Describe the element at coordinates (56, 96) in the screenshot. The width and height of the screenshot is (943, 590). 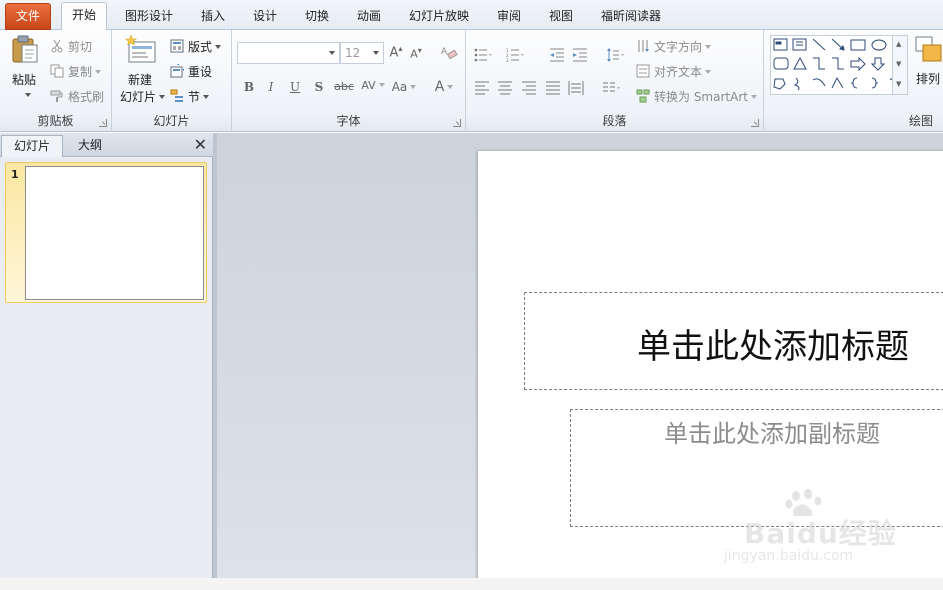
I see `format-painter-icon` at that location.